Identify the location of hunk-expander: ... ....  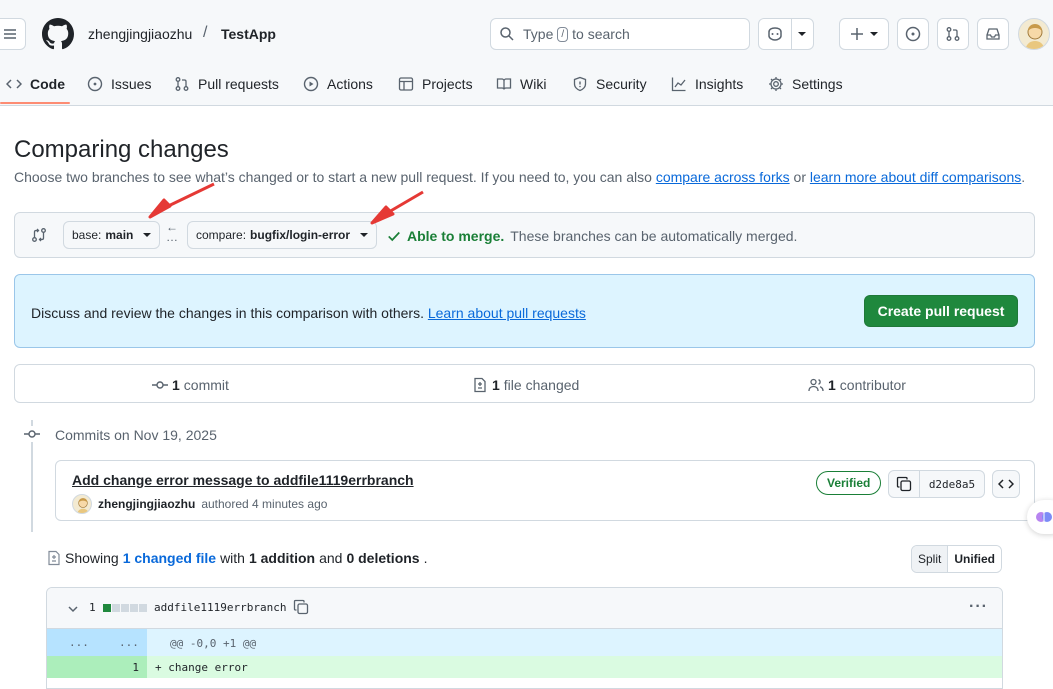
(97, 642).